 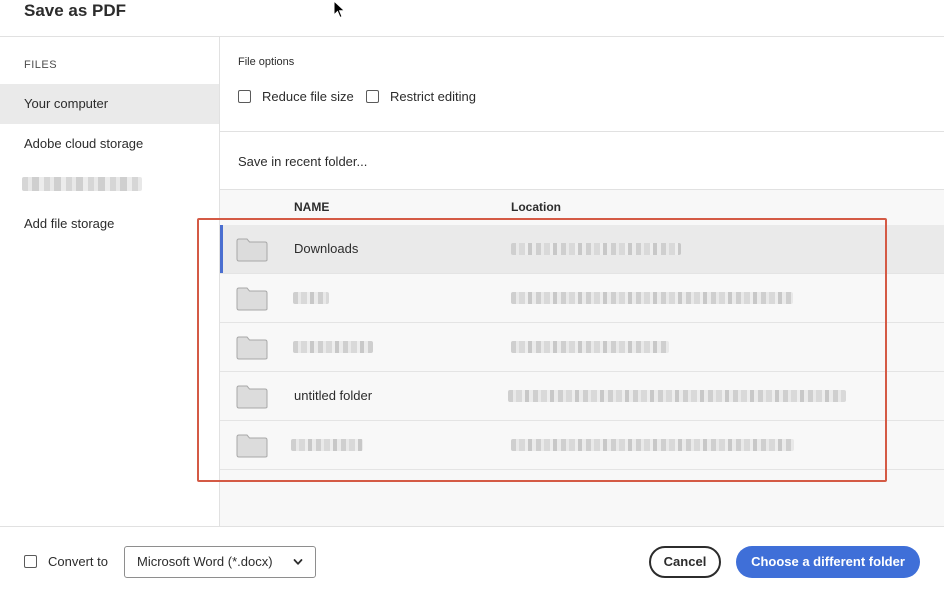 What do you see at coordinates (78, 561) in the screenshot?
I see `convert-to-label: Convert to` at bounding box center [78, 561].